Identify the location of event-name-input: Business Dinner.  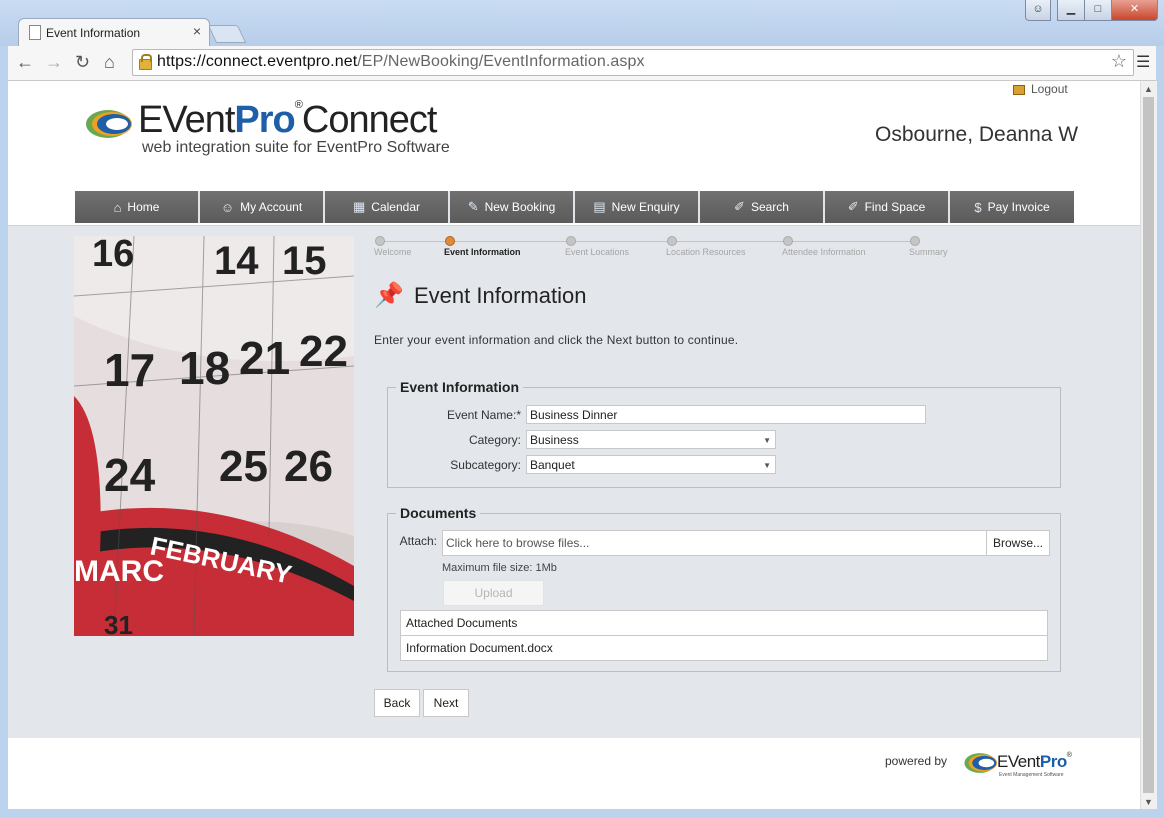
(726, 414).